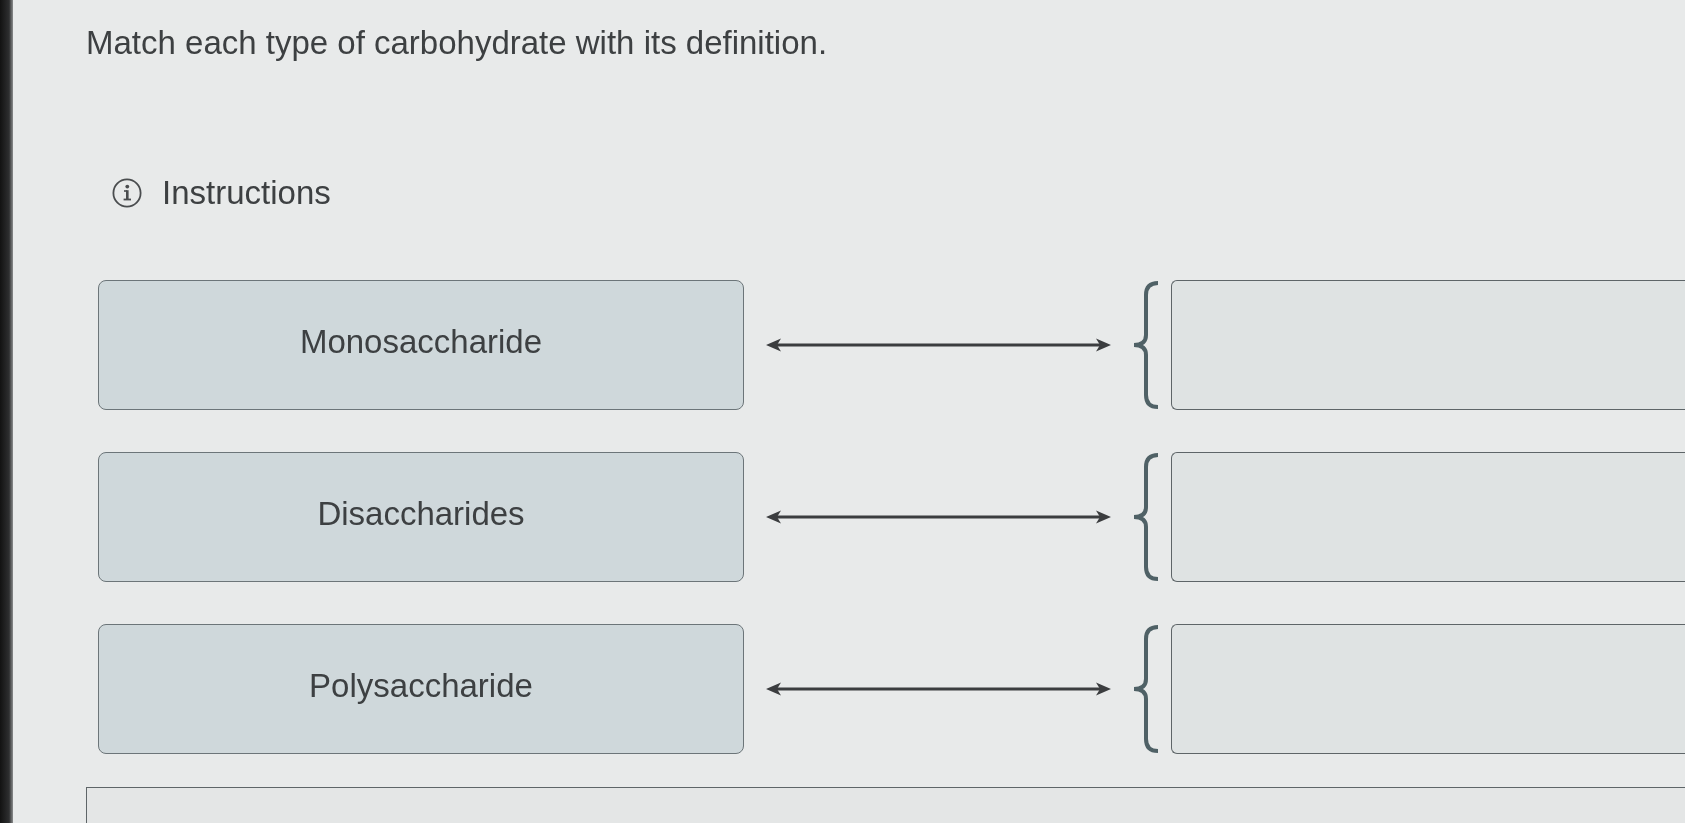 Image resolution: width=1685 pixels, height=823 pixels. I want to click on question-prompt: Match each type of carbohydrate with its definition., so click(457, 43).